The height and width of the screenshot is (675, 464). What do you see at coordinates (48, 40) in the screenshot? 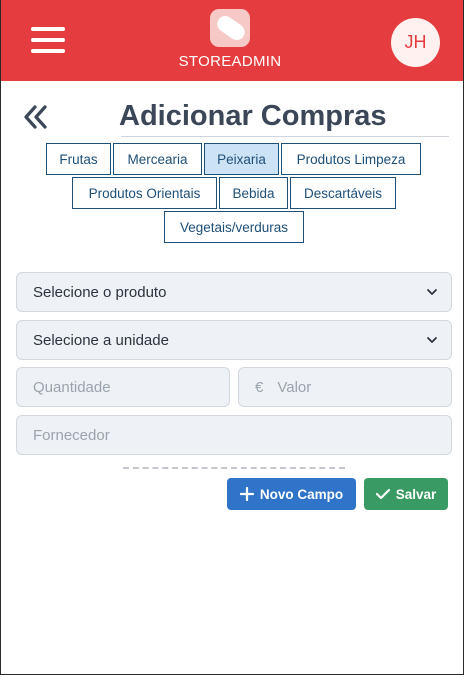
I see `menu-icon` at bounding box center [48, 40].